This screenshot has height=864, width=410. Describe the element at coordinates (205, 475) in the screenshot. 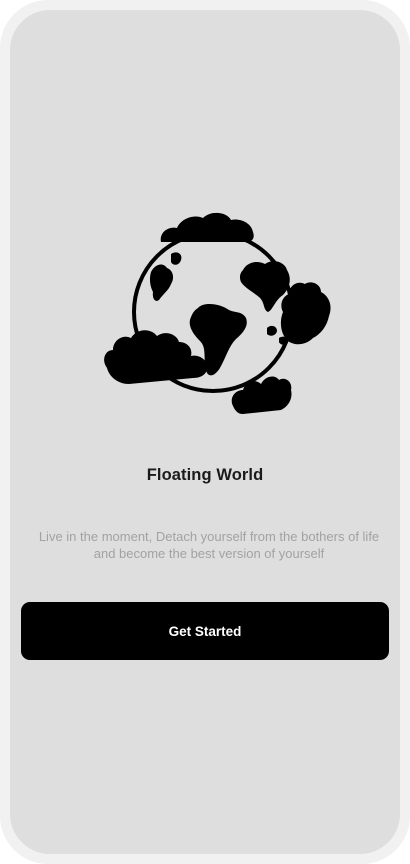

I see `page-title: Floating World` at that location.